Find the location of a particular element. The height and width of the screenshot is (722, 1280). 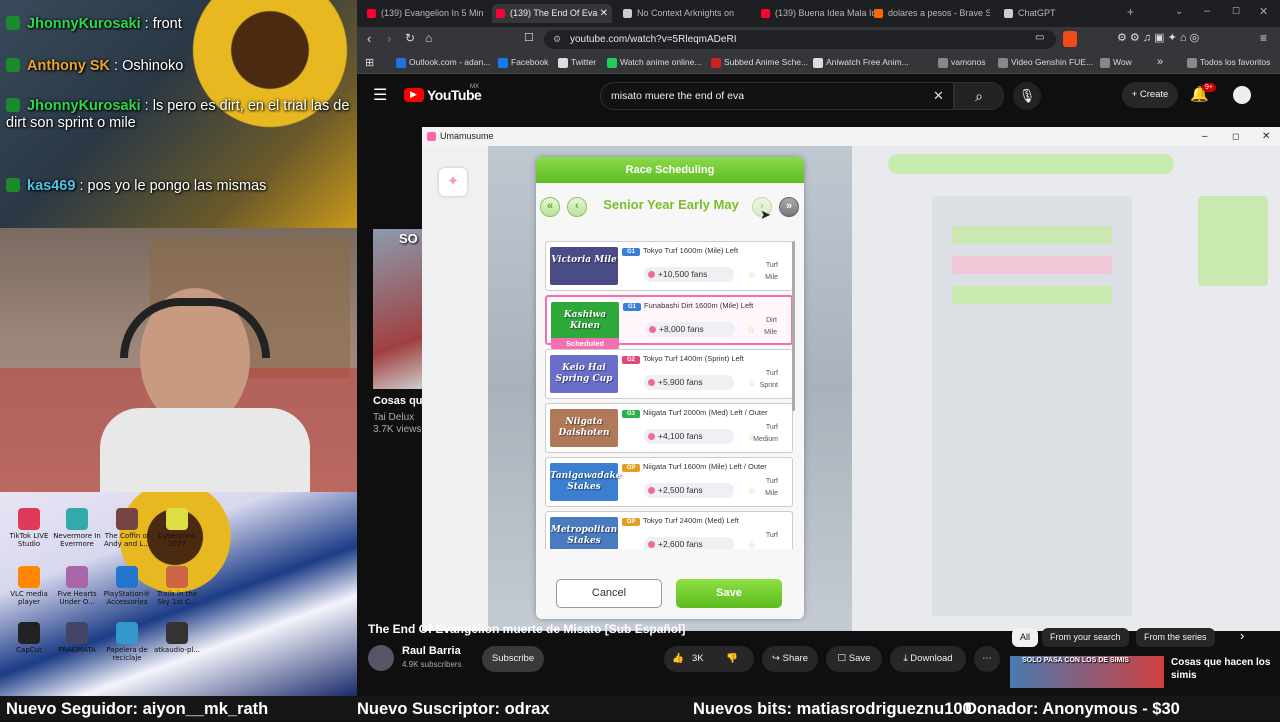

subscribe-button: Subscribe is located at coordinates (513, 659).